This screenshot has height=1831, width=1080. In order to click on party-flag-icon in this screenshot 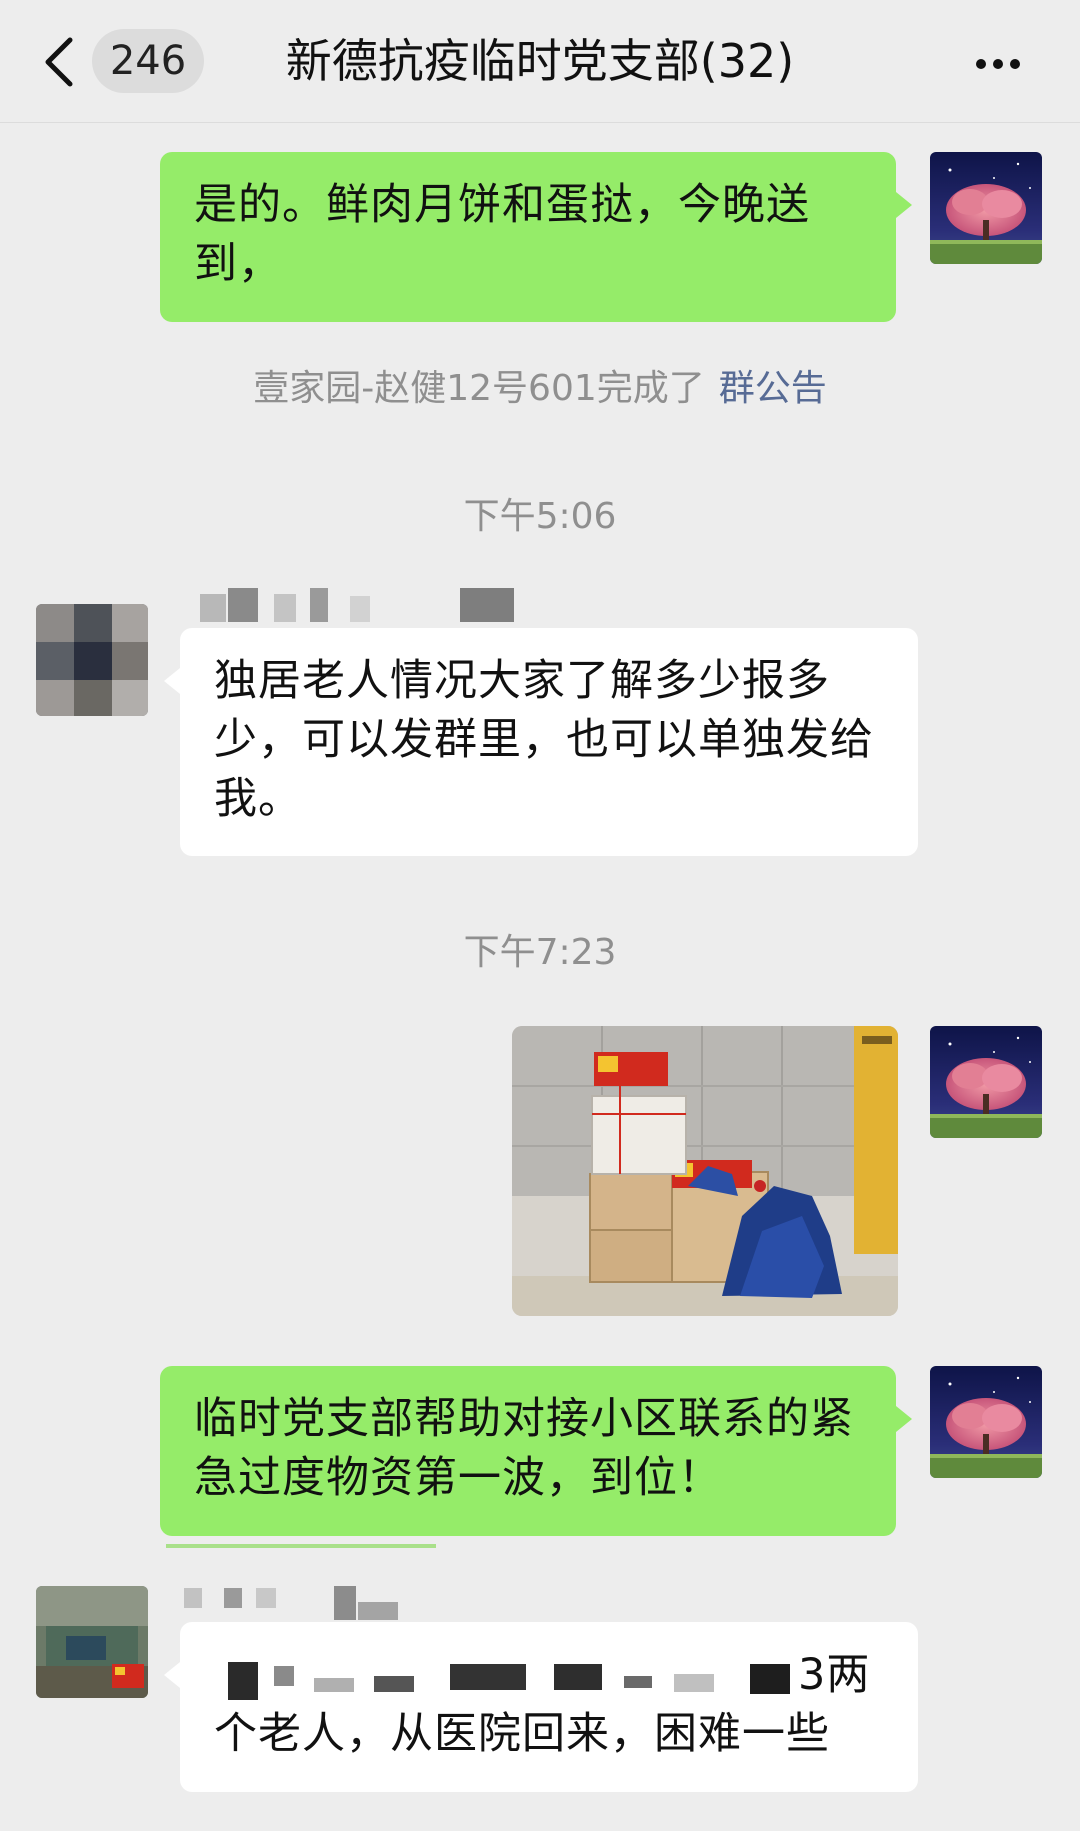, I will do `click(128, 1676)`.